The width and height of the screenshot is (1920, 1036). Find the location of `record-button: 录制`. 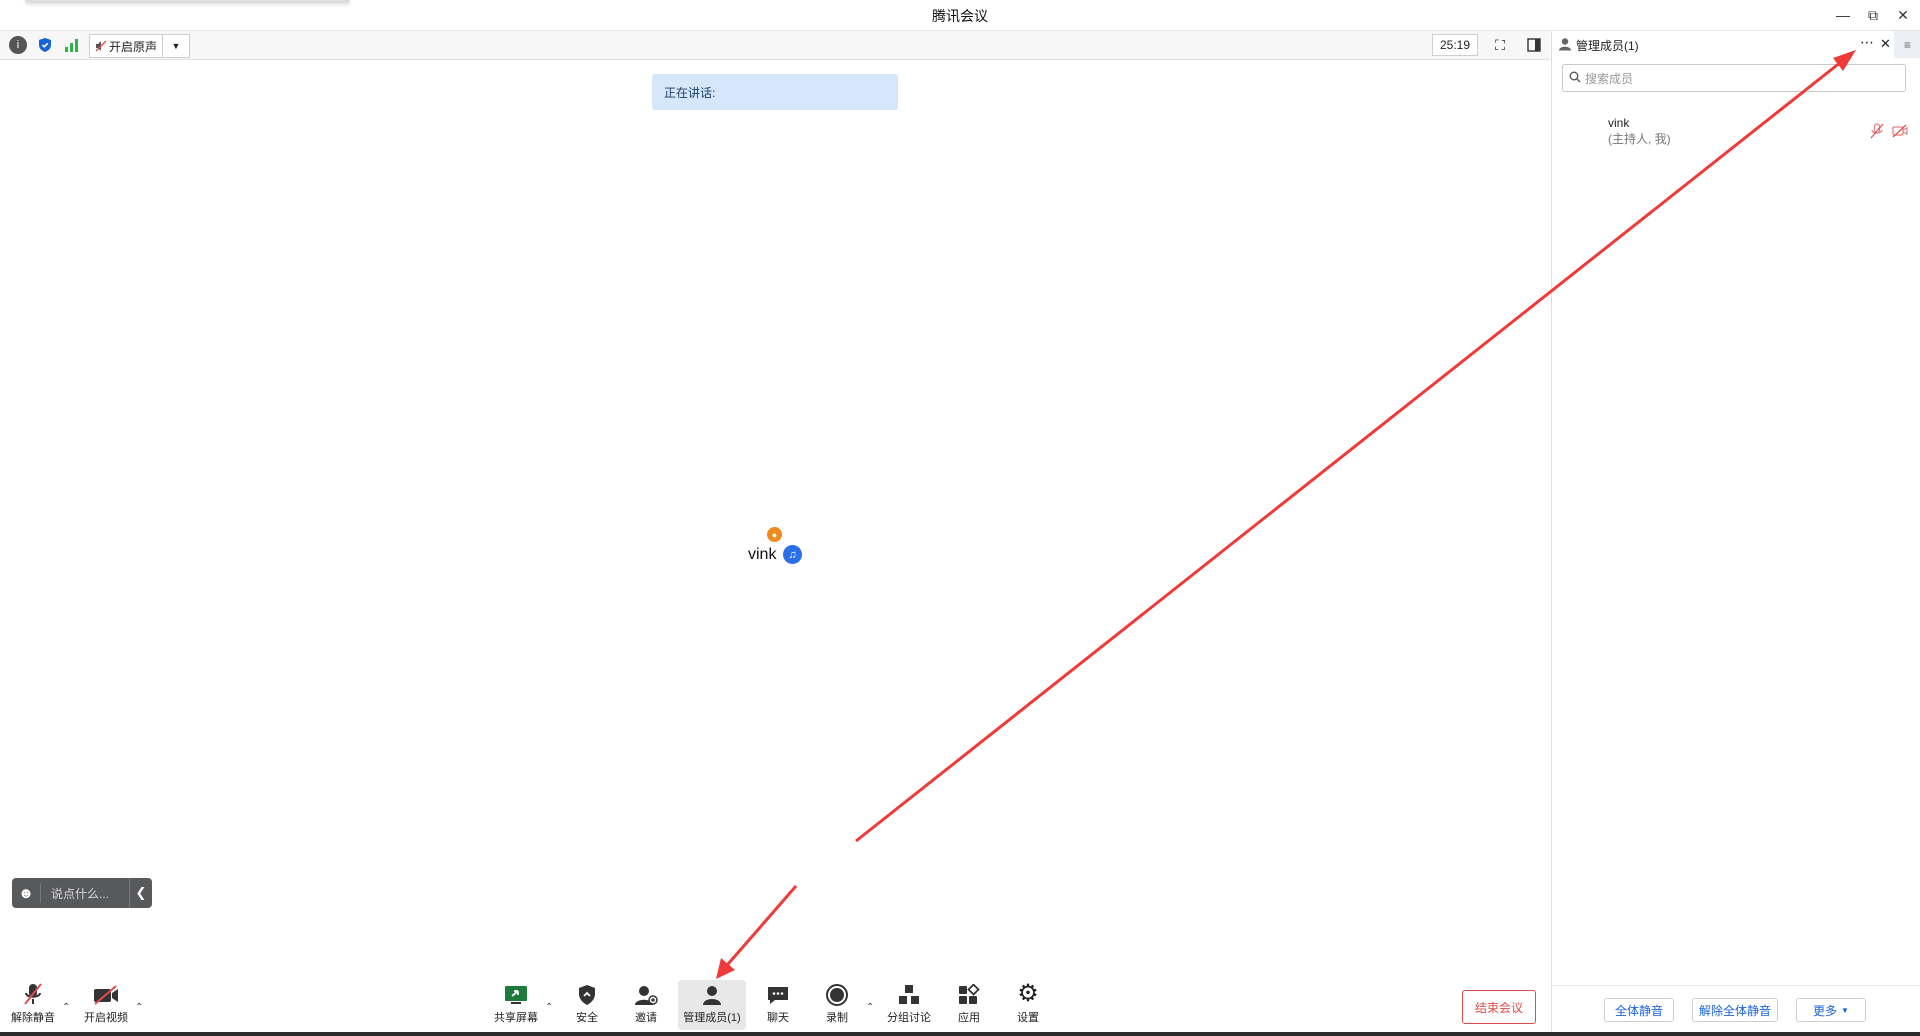

record-button: 录制 is located at coordinates (837, 1005).